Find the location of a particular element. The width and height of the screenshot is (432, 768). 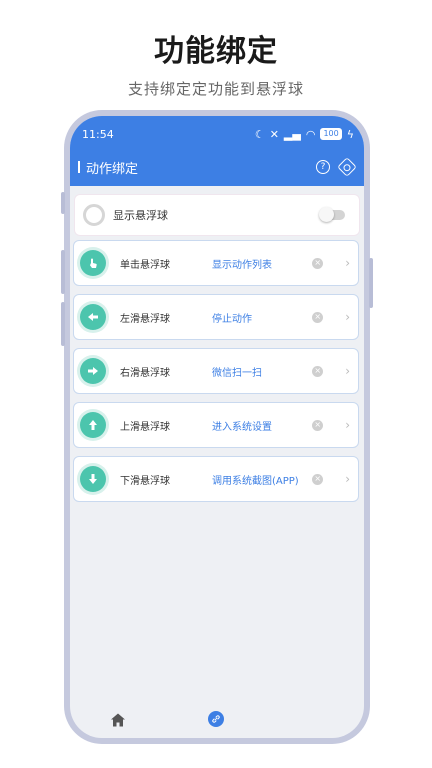

arrow-left-icon is located at coordinates (93, 317).